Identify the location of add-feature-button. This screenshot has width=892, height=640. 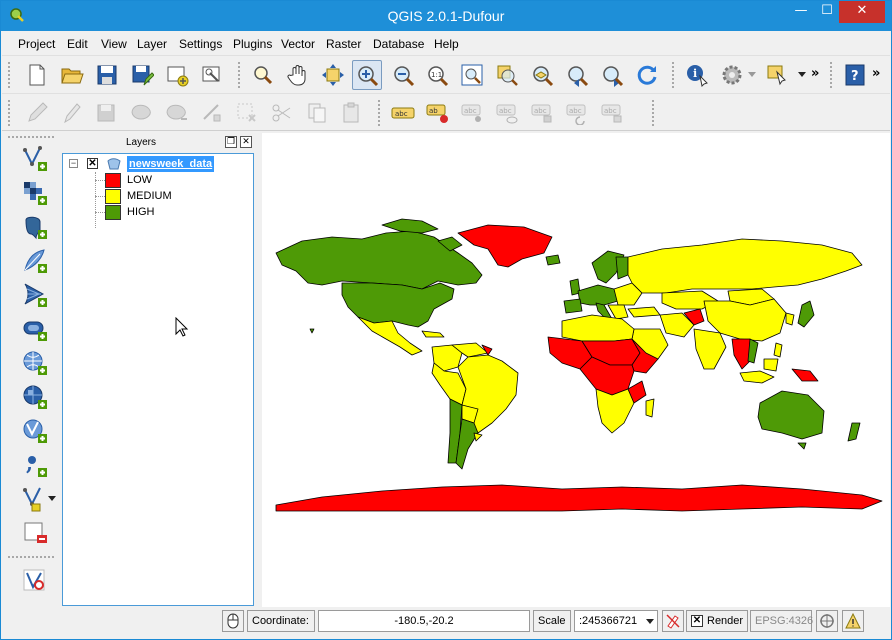
(142, 113).